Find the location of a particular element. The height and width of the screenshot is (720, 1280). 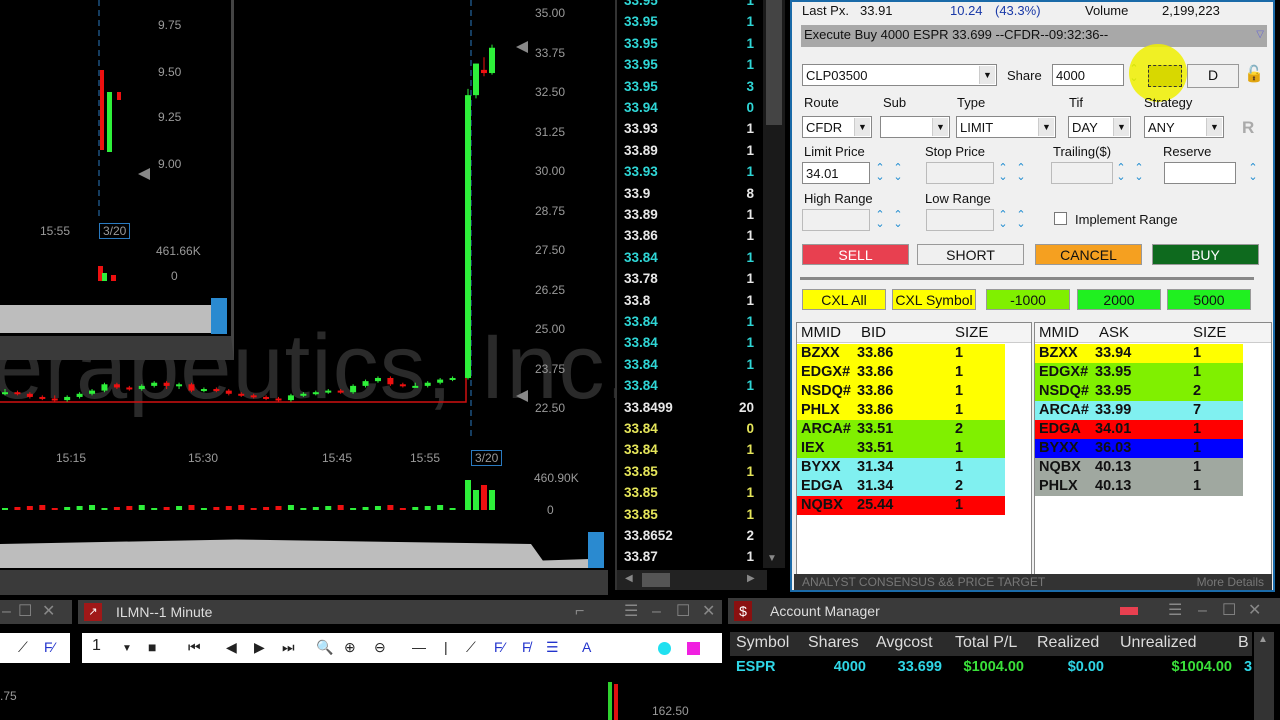

lock-icon: 🔓 is located at coordinates (1254, 74).